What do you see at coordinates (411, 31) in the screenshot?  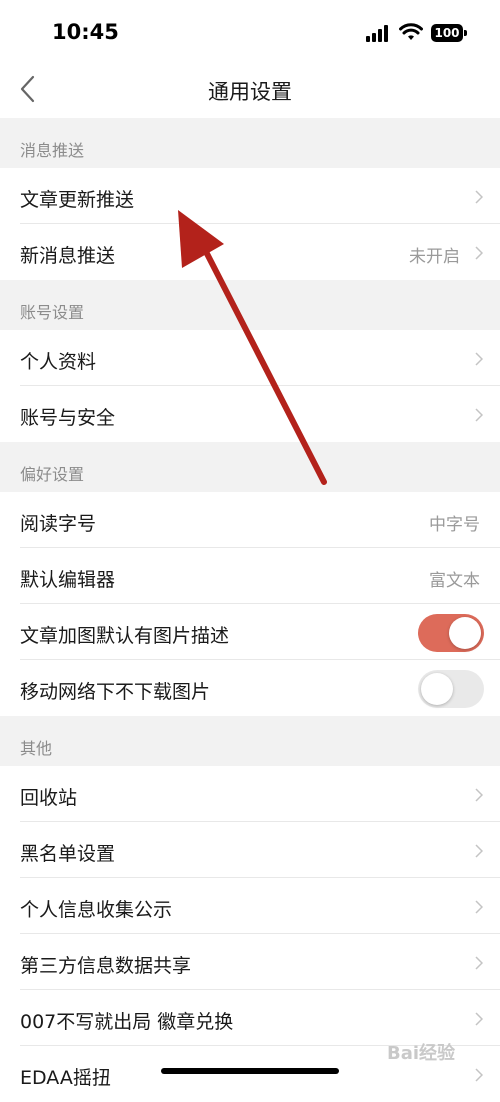 I see `wifi-icon` at bounding box center [411, 31].